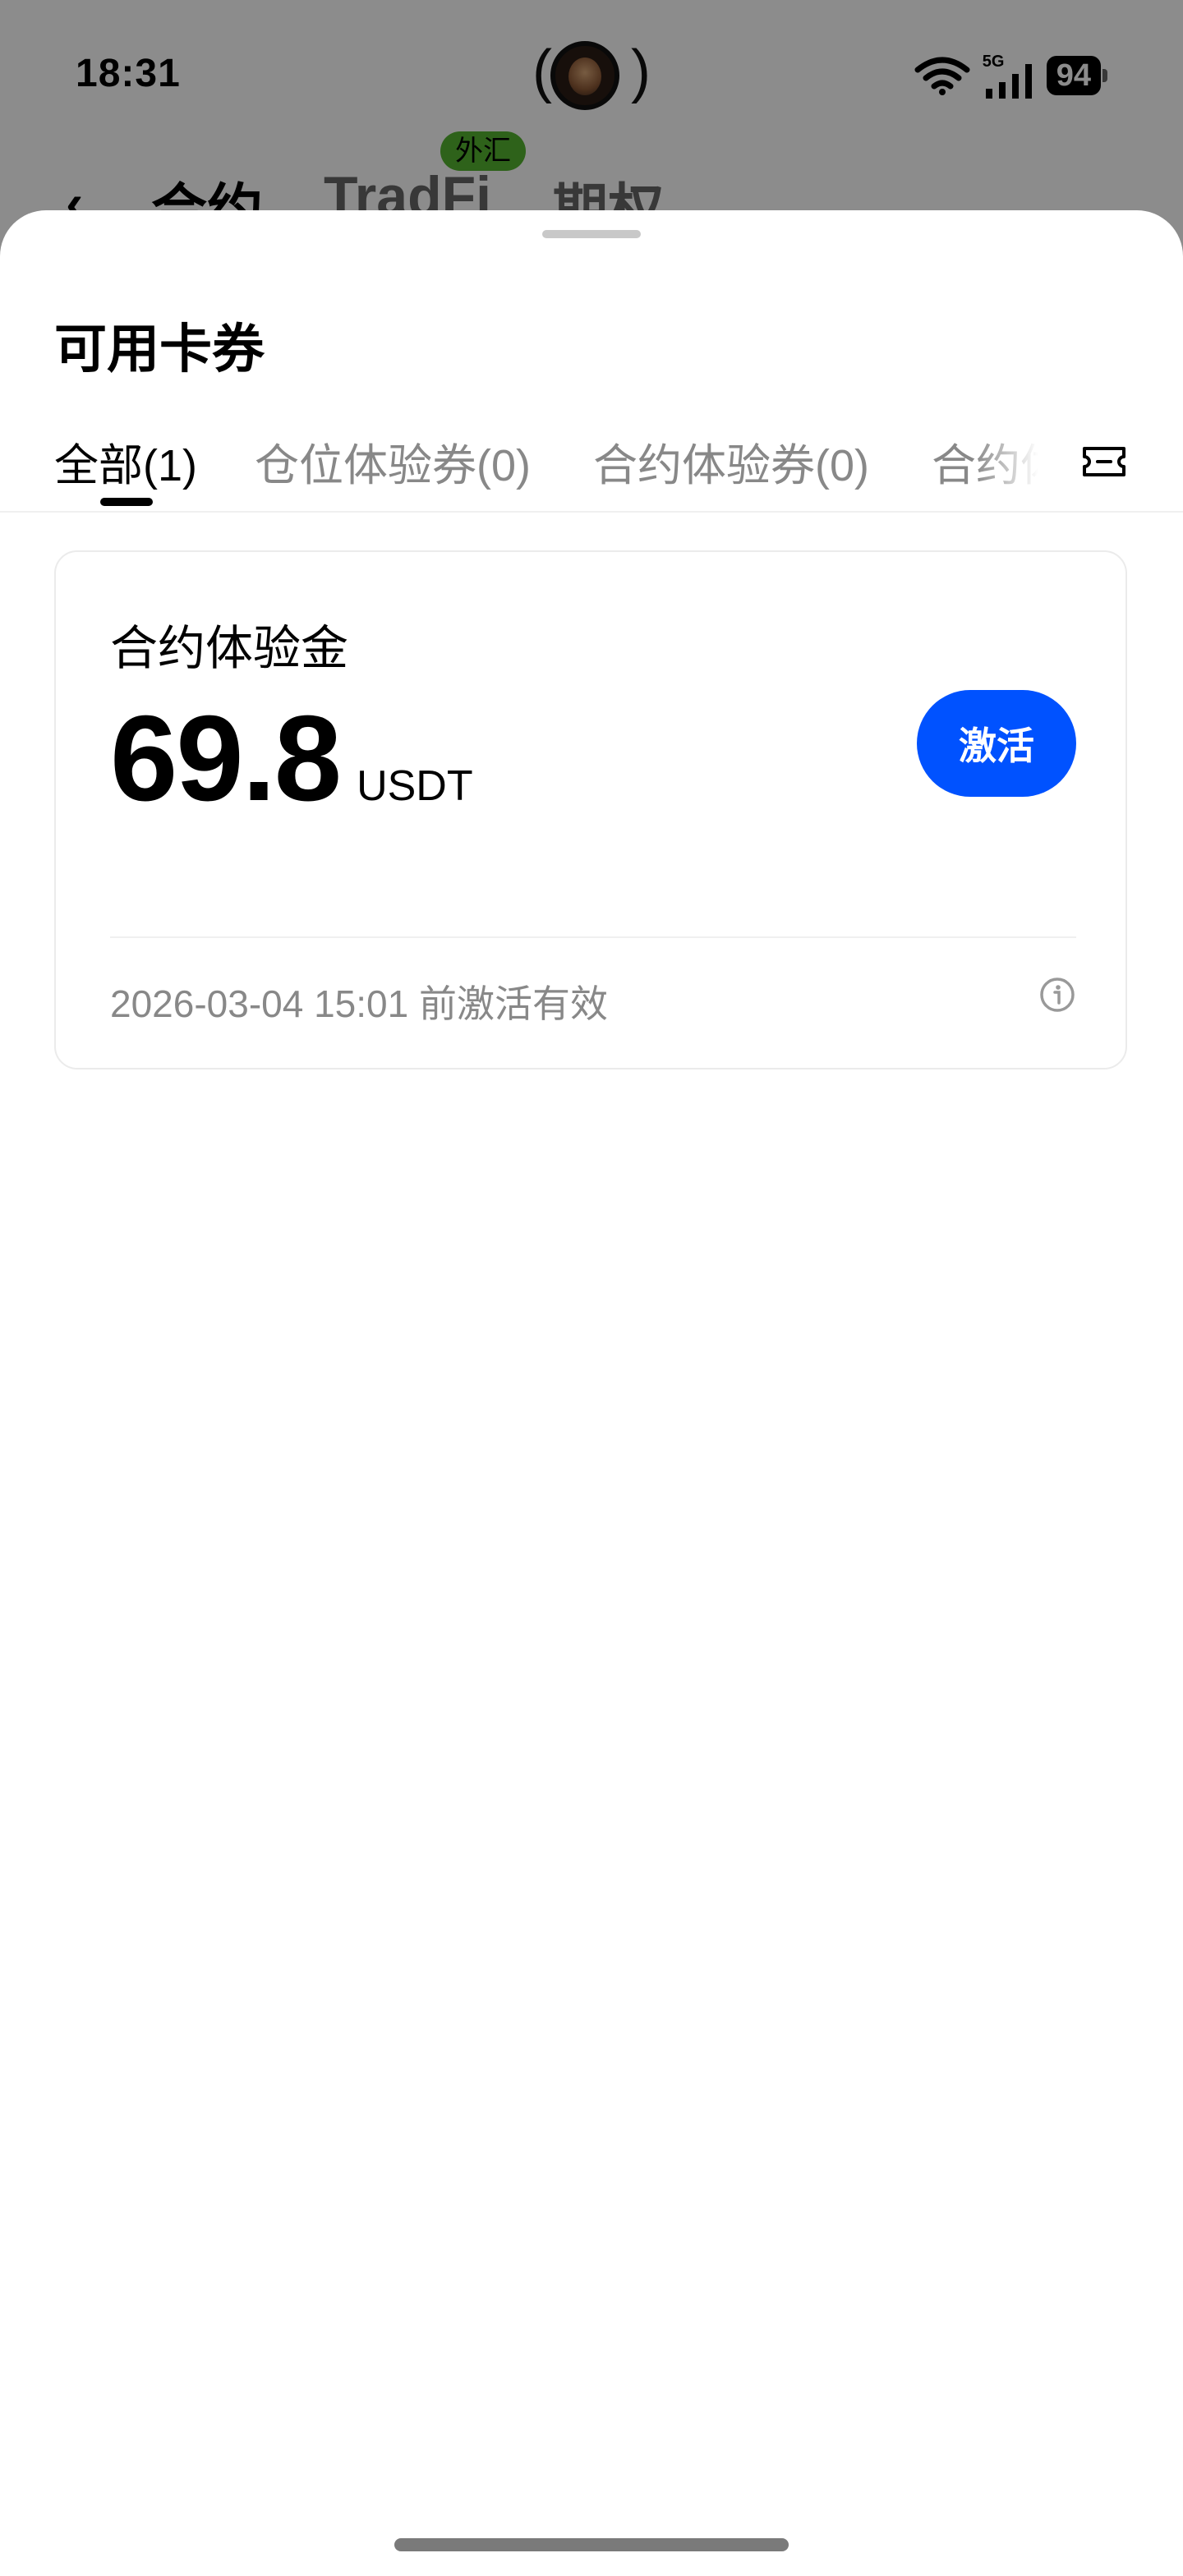 Image resolution: width=1183 pixels, height=2576 pixels. Describe the element at coordinates (359, 1003) in the screenshot. I see `coupon-expiry: 2026-03-04 15:01 前激活有效` at that location.